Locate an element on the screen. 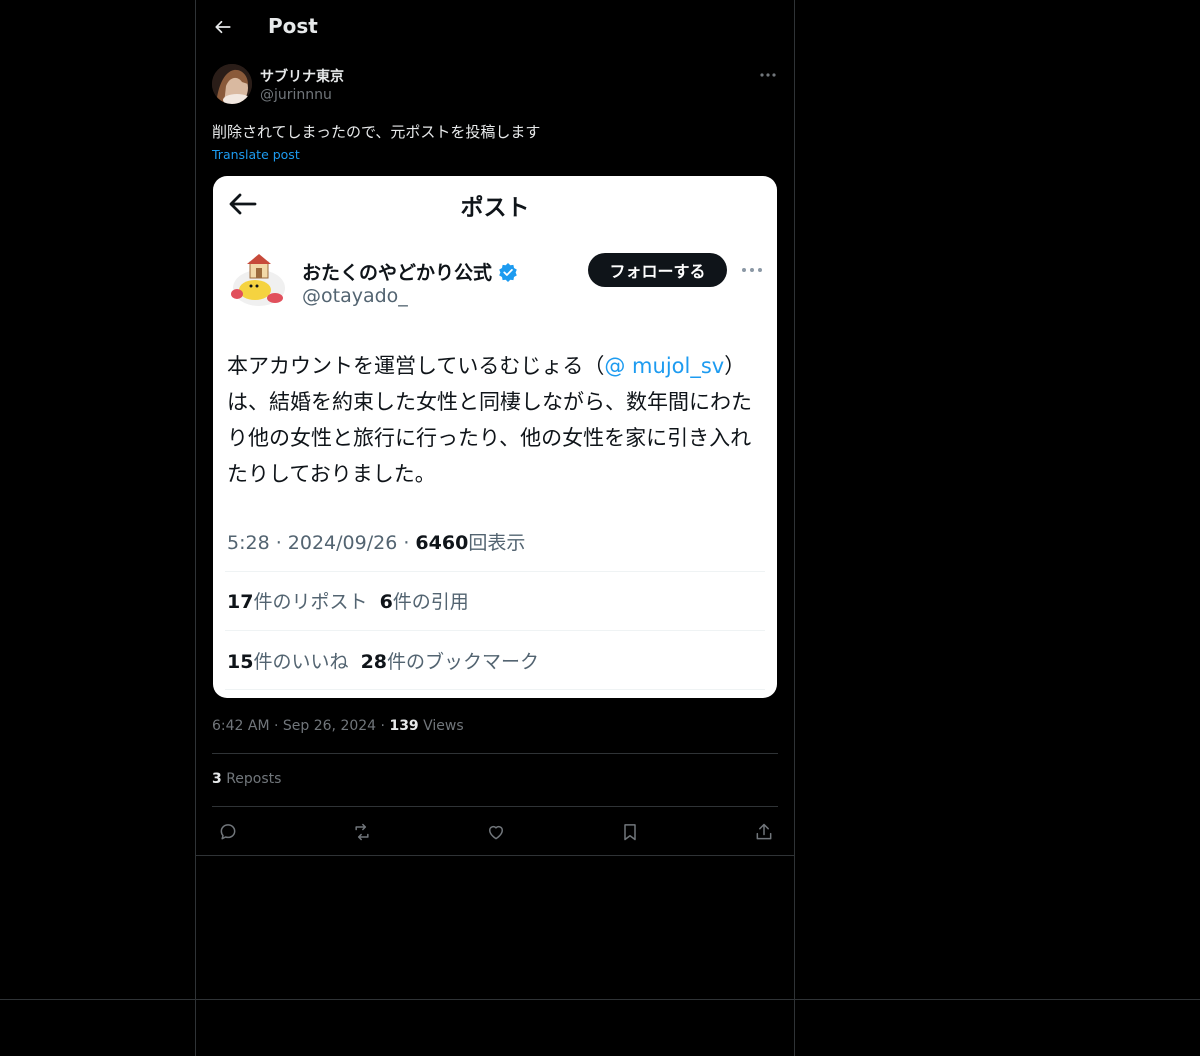  author-avatar is located at coordinates (232, 84).